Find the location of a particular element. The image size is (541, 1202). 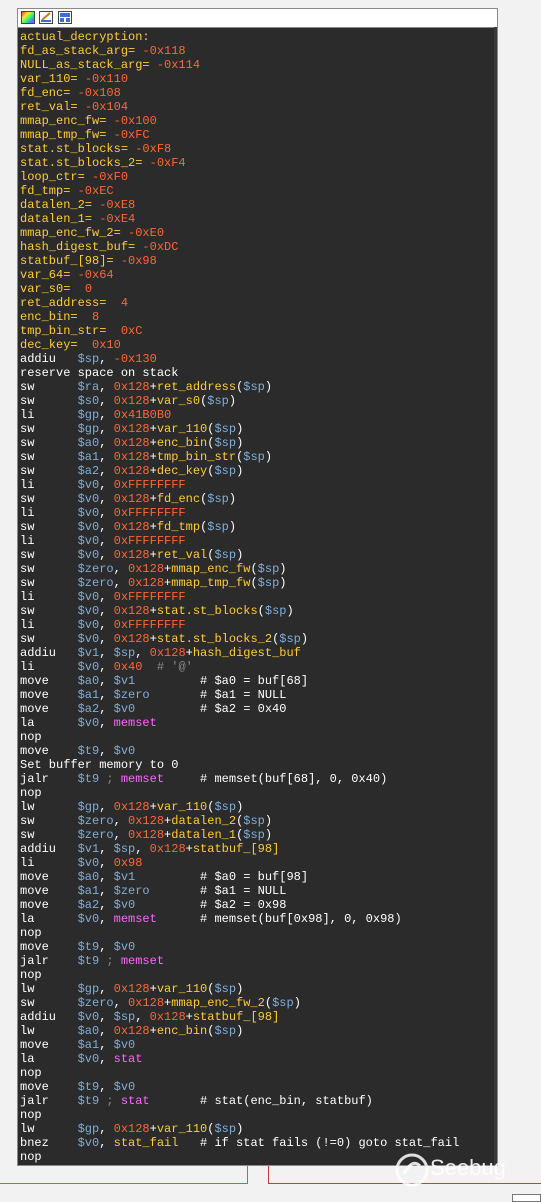

symbol-token: ret_address is located at coordinates (196, 387).